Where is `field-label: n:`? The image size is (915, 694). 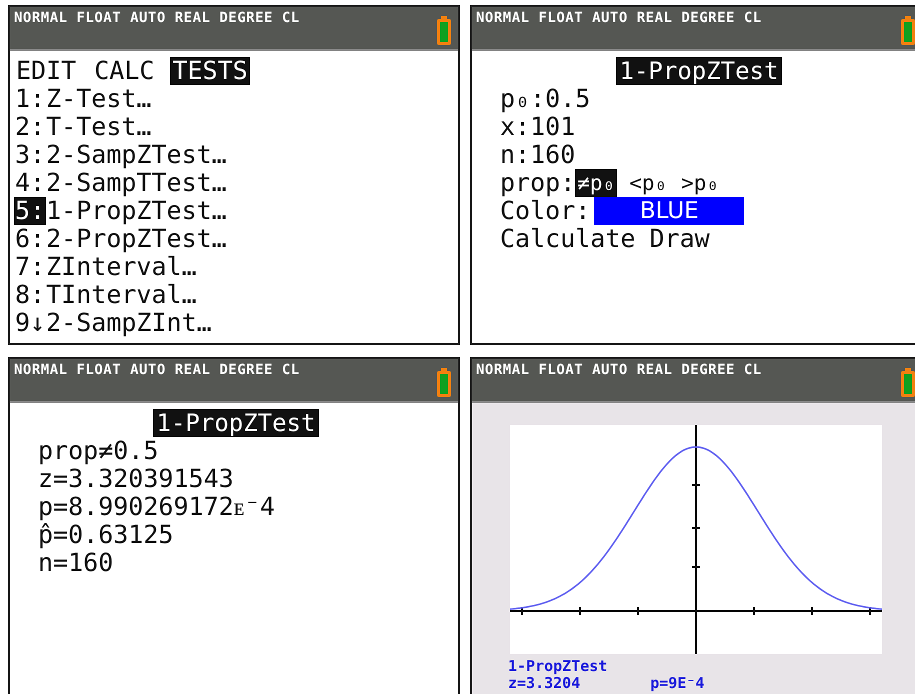
field-label: n: is located at coordinates (515, 155).